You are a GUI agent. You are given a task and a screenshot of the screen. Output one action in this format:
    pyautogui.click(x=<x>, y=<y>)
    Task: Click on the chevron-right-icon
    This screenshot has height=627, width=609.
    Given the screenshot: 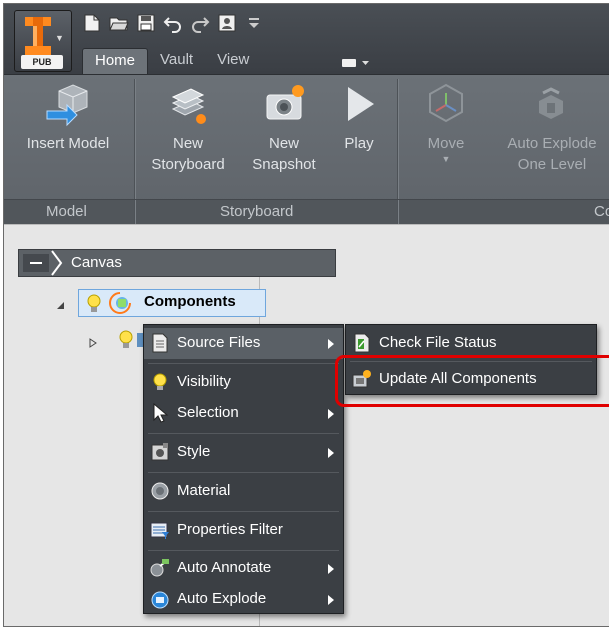 What is the action you would take?
    pyautogui.click(x=57, y=263)
    